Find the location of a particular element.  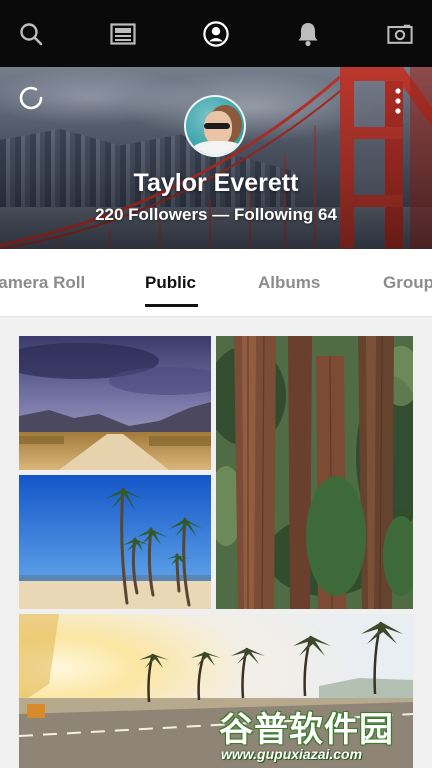

feed-icon is located at coordinates (123, 34).